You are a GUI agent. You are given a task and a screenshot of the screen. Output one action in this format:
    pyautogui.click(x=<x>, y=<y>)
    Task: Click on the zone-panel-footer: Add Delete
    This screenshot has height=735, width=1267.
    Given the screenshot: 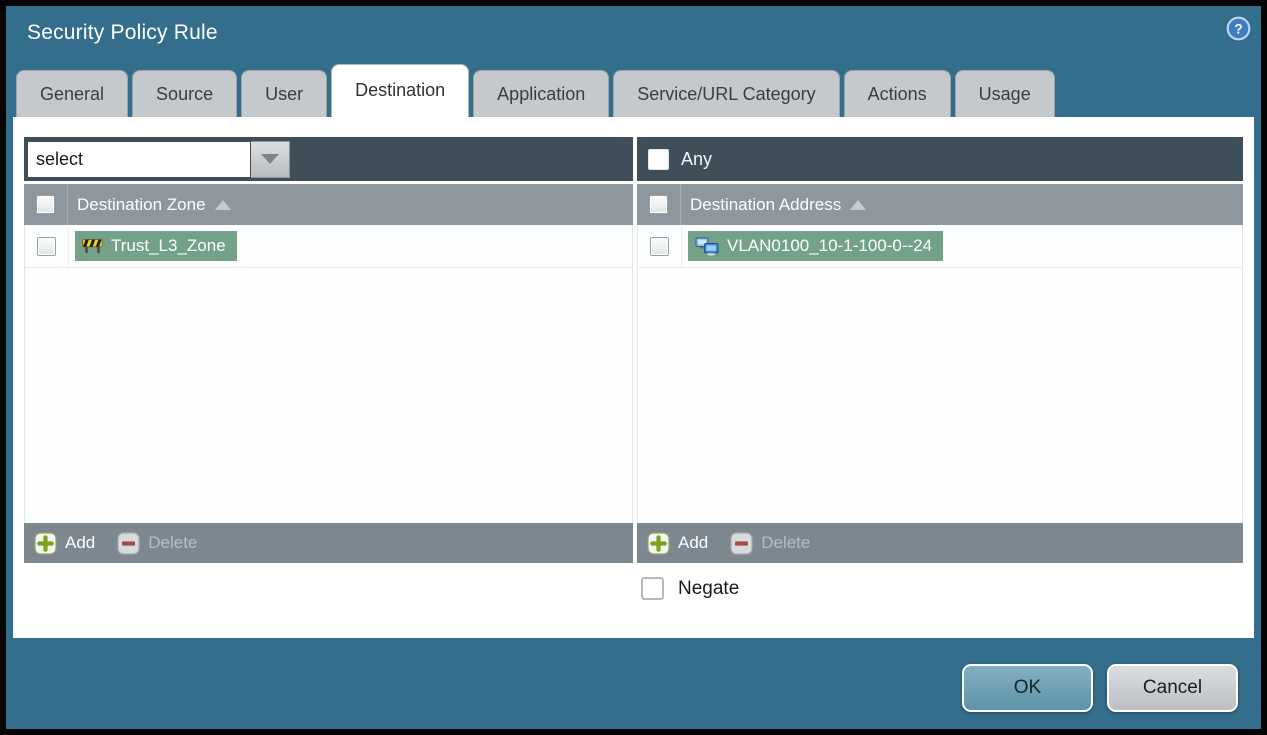 What is the action you would take?
    pyautogui.click(x=328, y=543)
    